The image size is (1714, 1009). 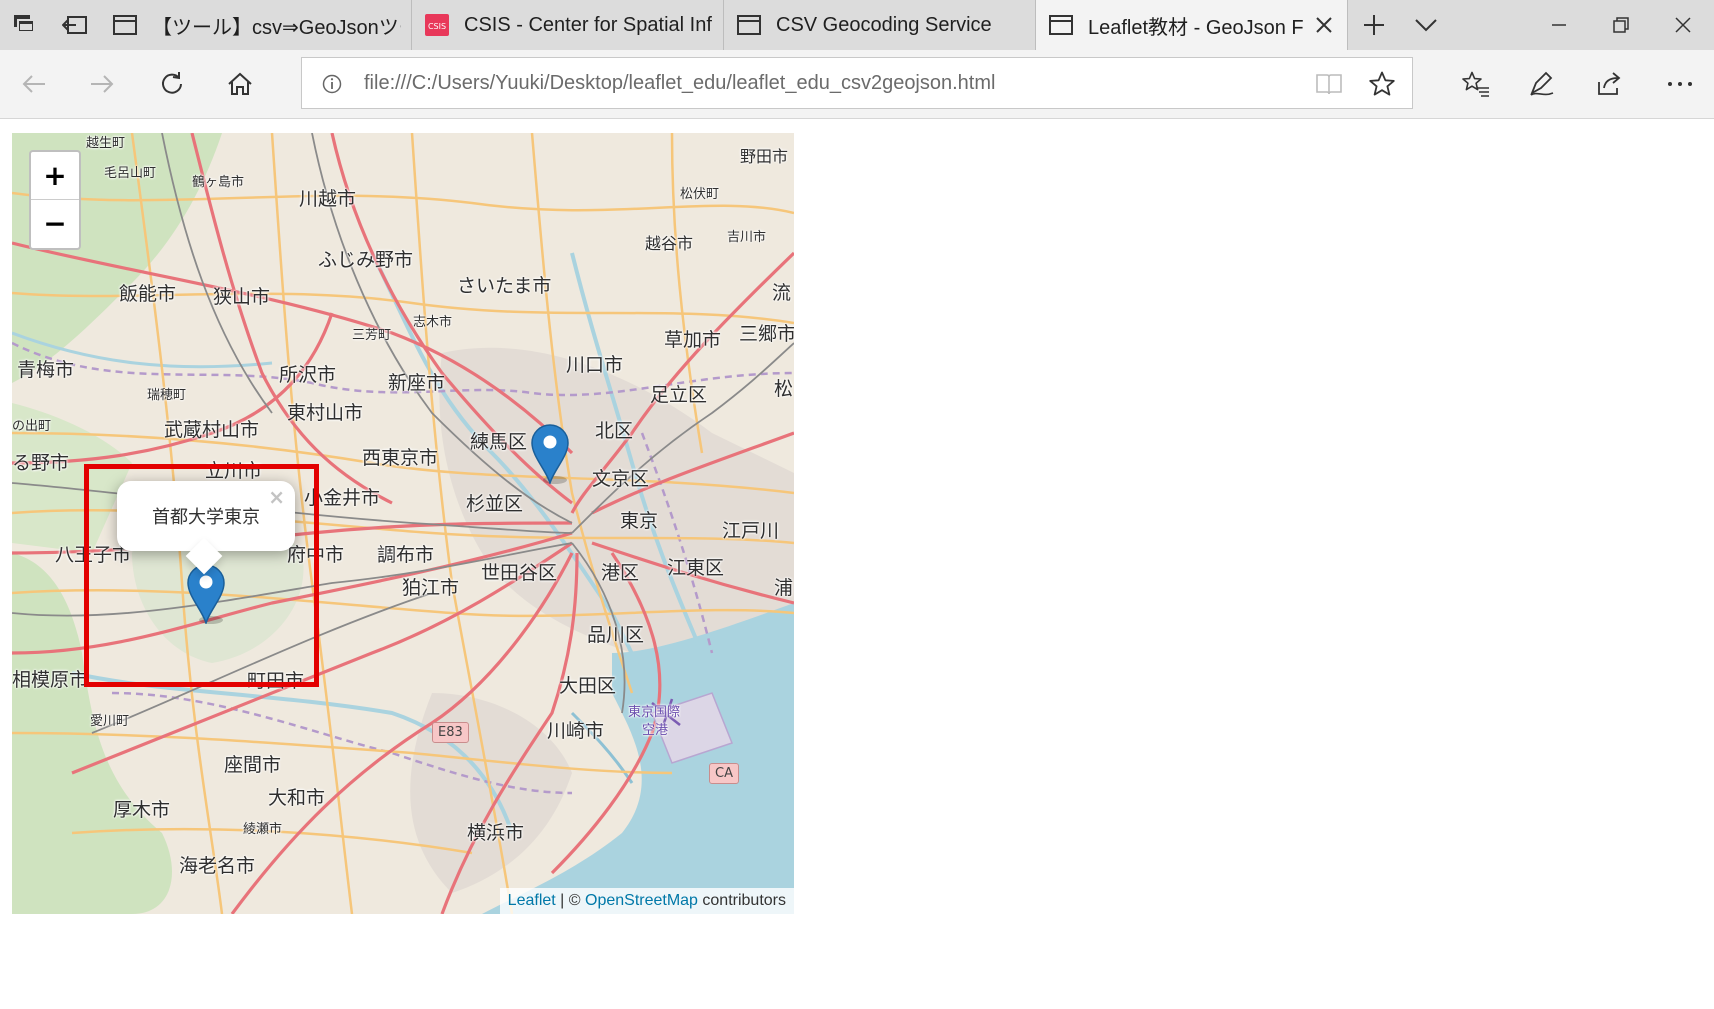 I want to click on set-aside-tabs-button, so click(x=75, y=25).